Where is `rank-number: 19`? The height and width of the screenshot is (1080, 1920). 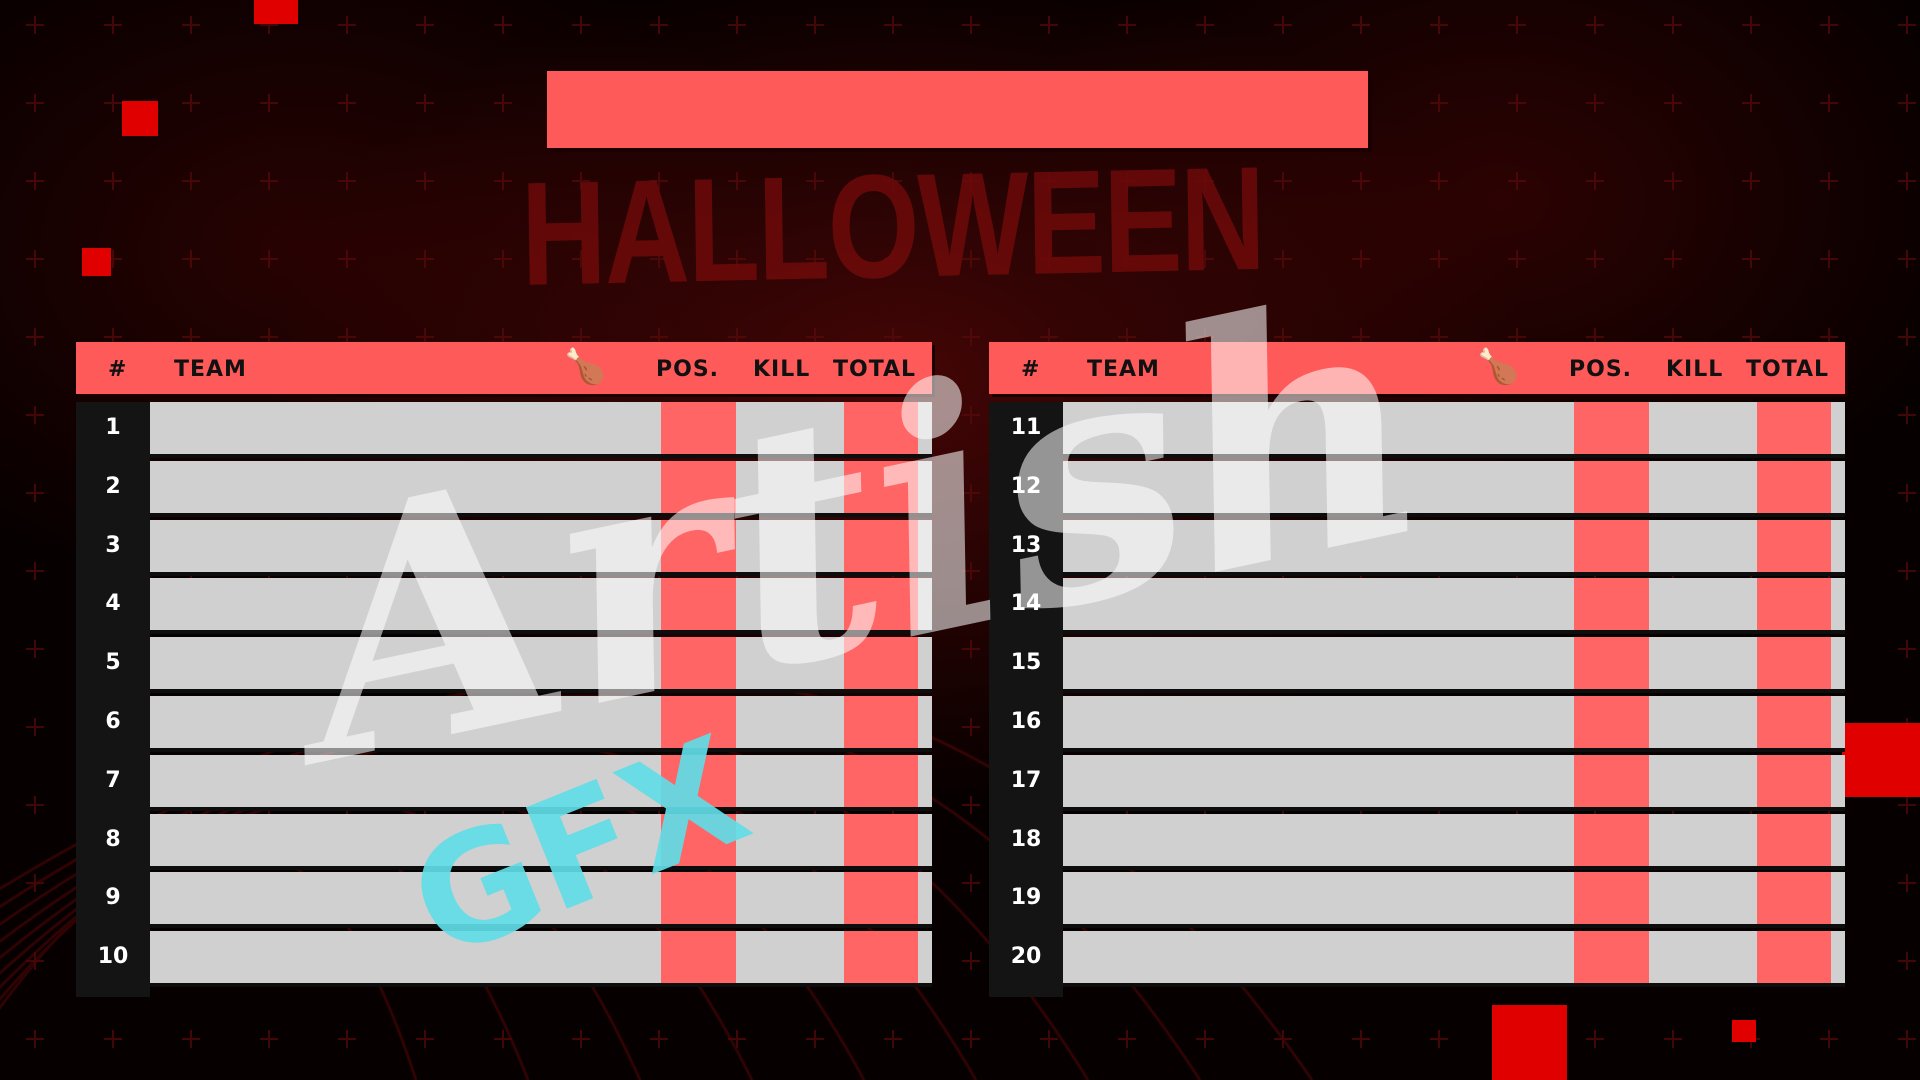
rank-number: 19 is located at coordinates (1026, 898).